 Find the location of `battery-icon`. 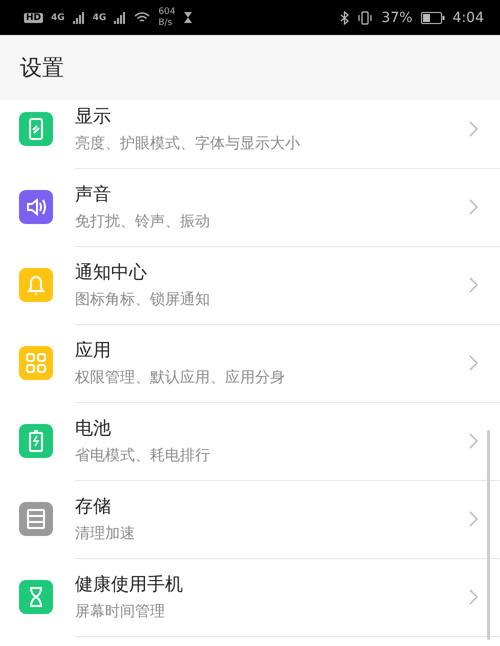

battery-icon is located at coordinates (432, 18).